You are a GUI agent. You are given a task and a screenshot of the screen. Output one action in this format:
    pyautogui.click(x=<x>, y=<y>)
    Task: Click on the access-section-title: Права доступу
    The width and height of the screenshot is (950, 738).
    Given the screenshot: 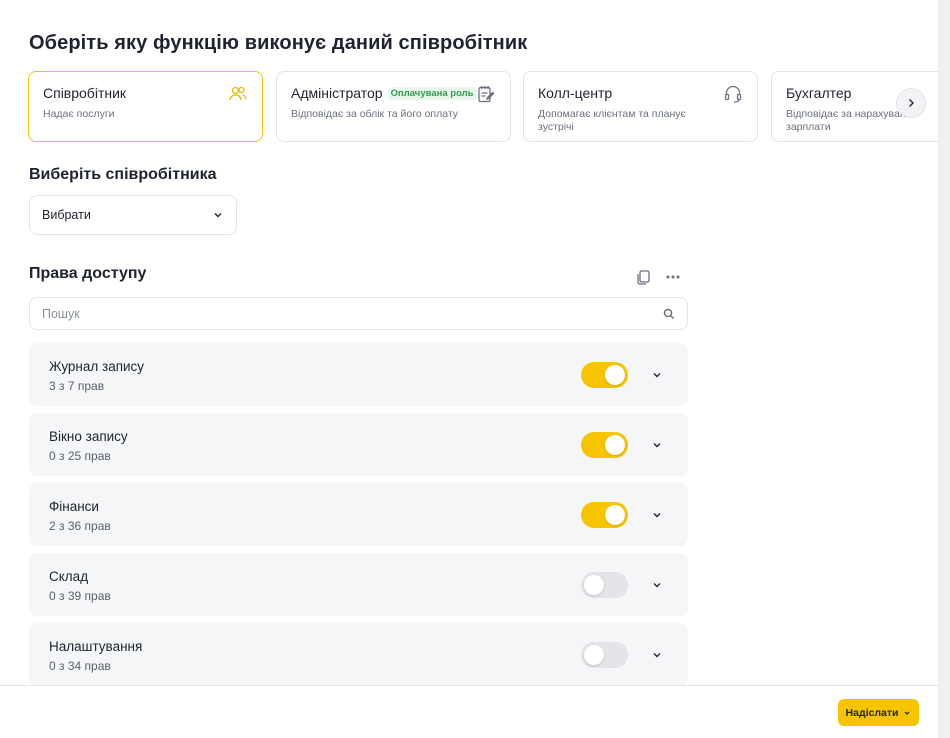 What is the action you would take?
    pyautogui.click(x=88, y=273)
    